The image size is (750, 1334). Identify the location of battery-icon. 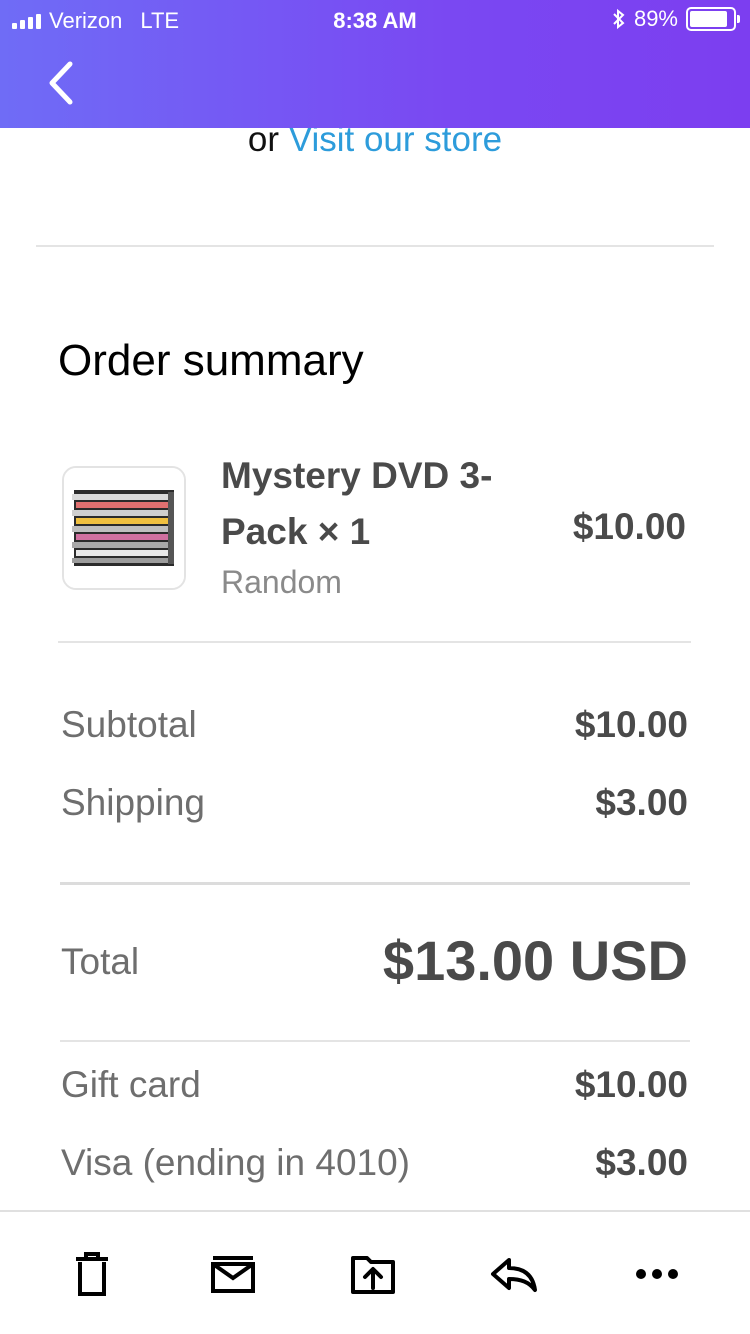
(713, 19).